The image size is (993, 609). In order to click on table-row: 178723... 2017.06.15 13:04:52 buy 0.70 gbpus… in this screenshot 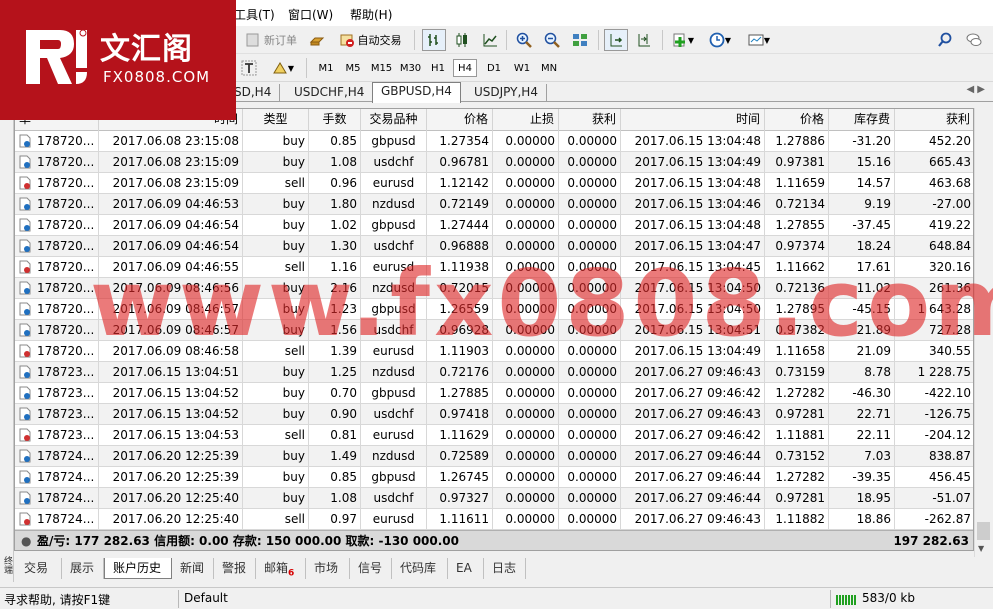, I will do `click(494, 393)`.